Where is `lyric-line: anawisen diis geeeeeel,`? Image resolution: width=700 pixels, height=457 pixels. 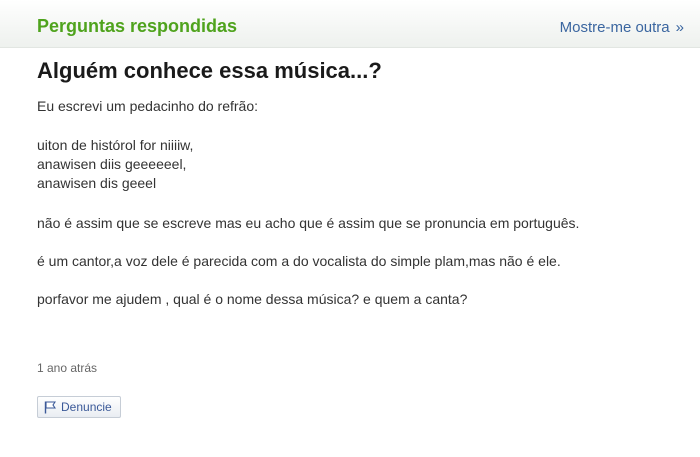
lyric-line: anawisen diis geeeeeel, is located at coordinates (112, 164).